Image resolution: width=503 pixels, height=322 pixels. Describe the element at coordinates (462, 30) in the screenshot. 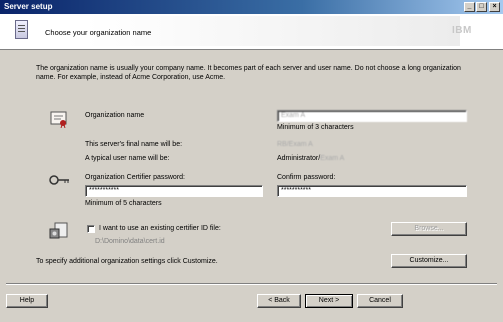

I see `ibm-logo: IBM` at that location.